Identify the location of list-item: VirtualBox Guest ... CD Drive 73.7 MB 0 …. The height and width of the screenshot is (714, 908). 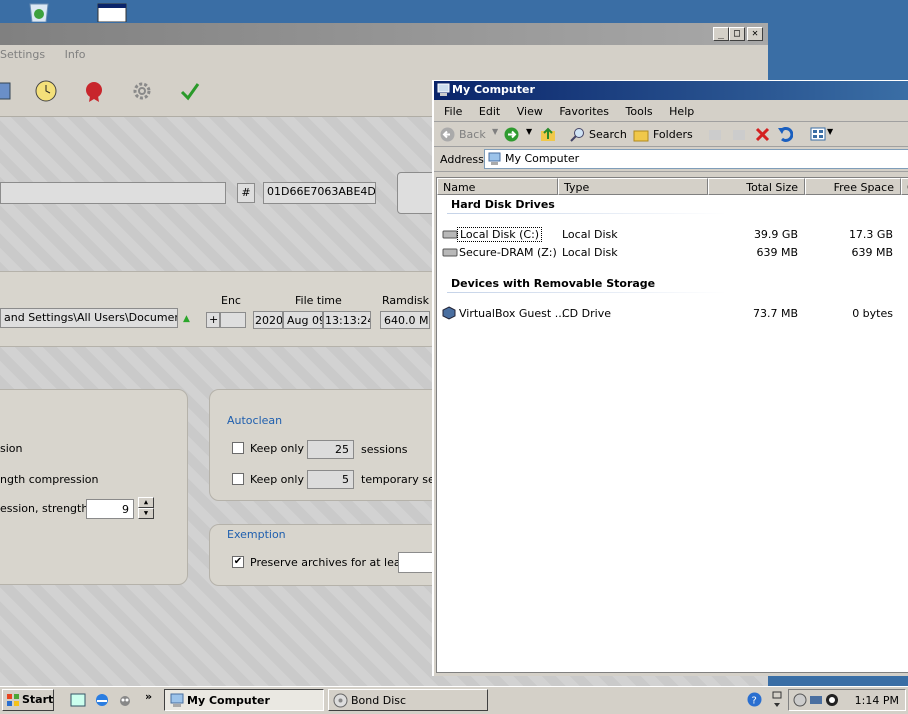
(672, 313).